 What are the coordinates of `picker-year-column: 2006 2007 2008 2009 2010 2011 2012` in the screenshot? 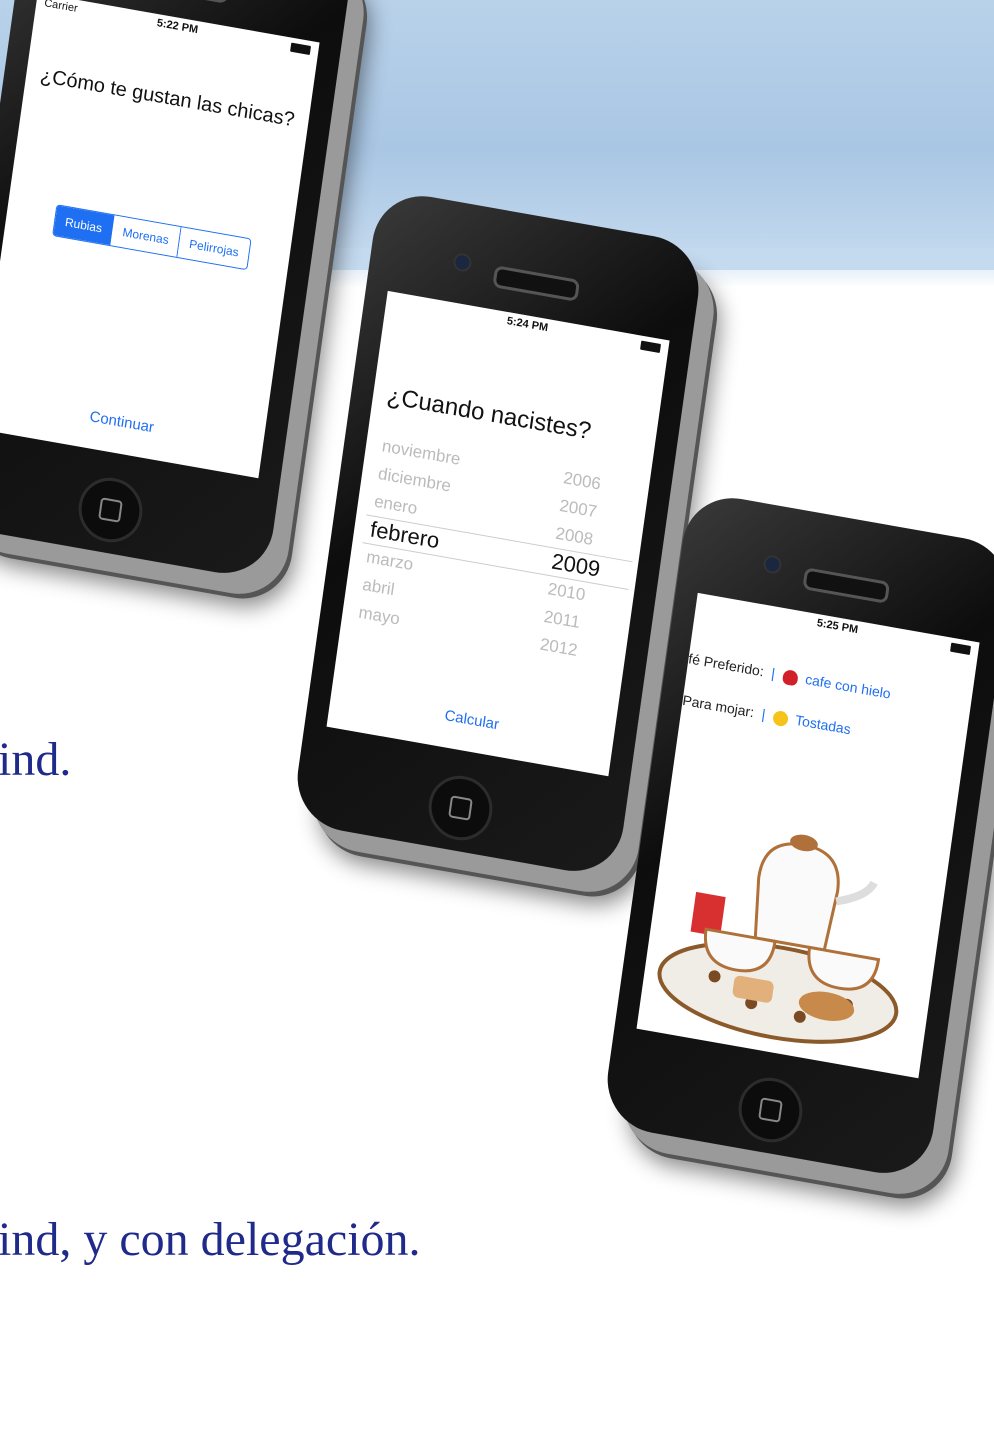 It's located at (576, 565).